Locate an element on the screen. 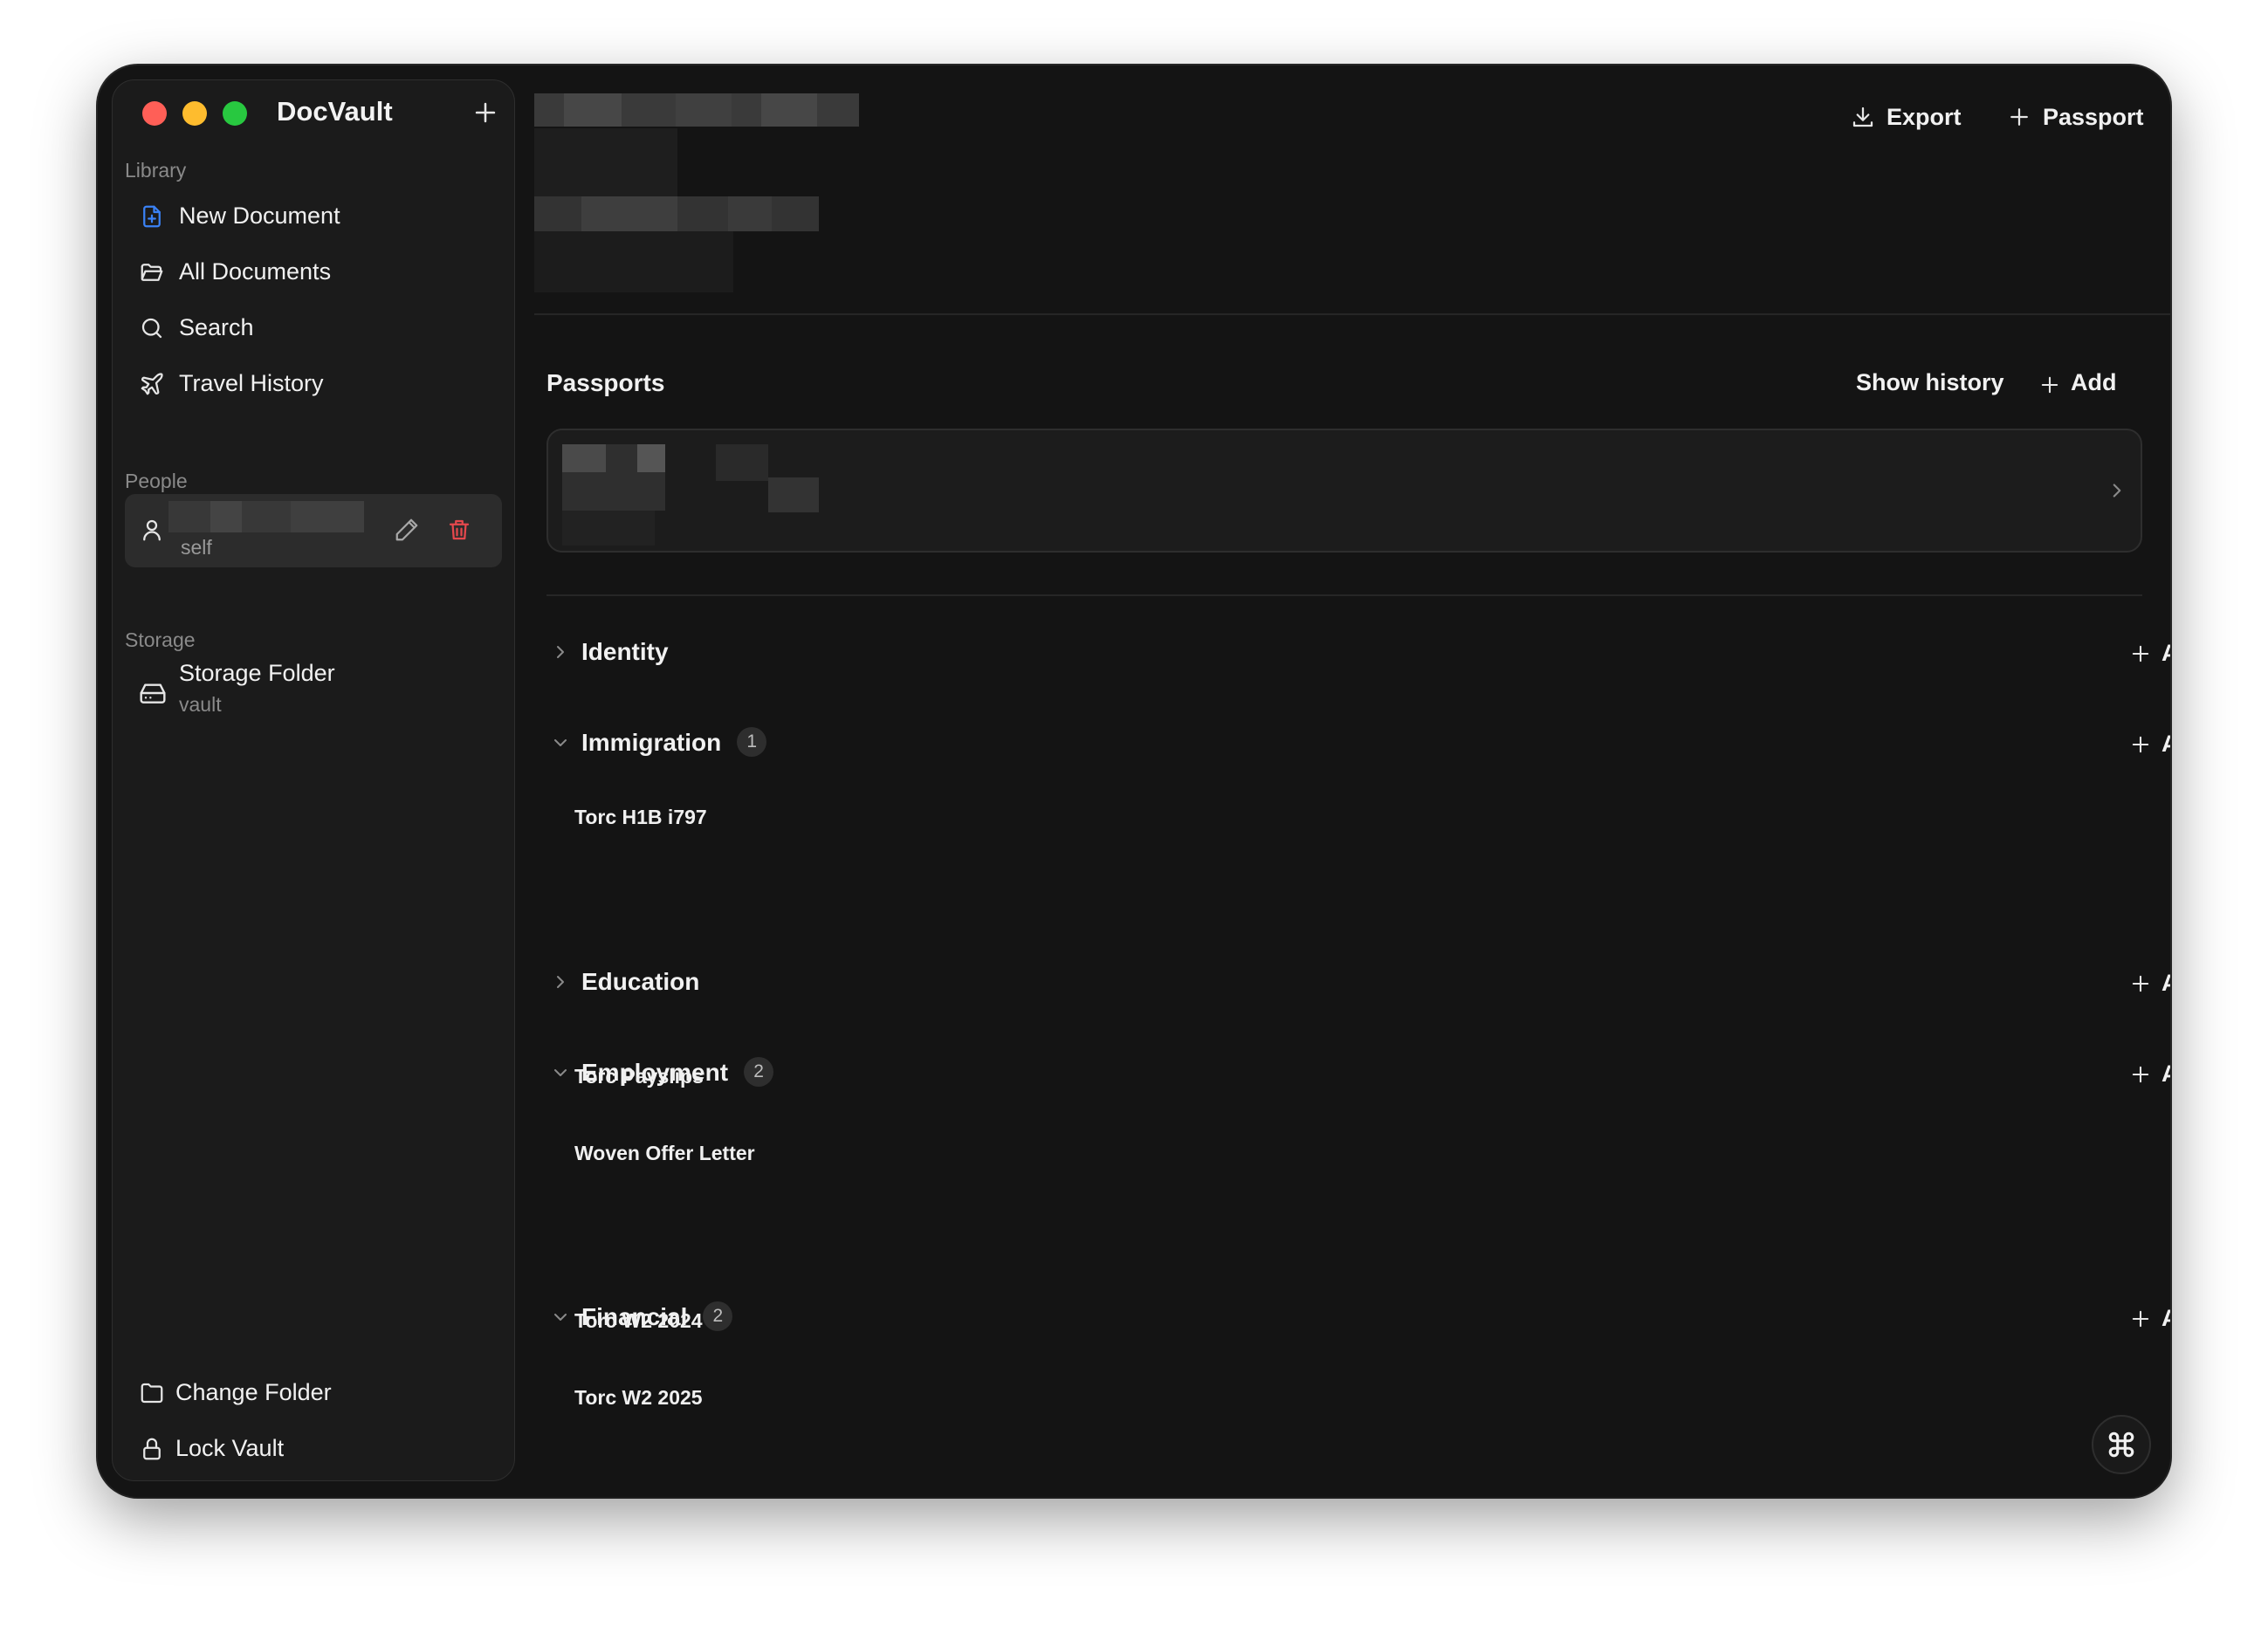 The height and width of the screenshot is (1627, 2268). change-folder-label: Change Folder is located at coordinates (254, 1392).